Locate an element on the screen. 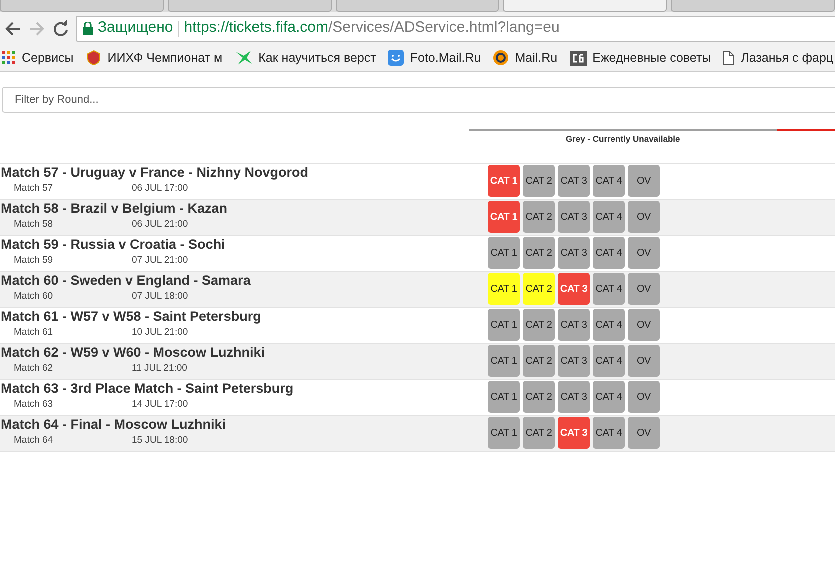 The height and width of the screenshot is (565, 835). address-bar: Защищено https://tickets.fifa.com/Services/ADService.html?lang=eu is located at coordinates (455, 29).